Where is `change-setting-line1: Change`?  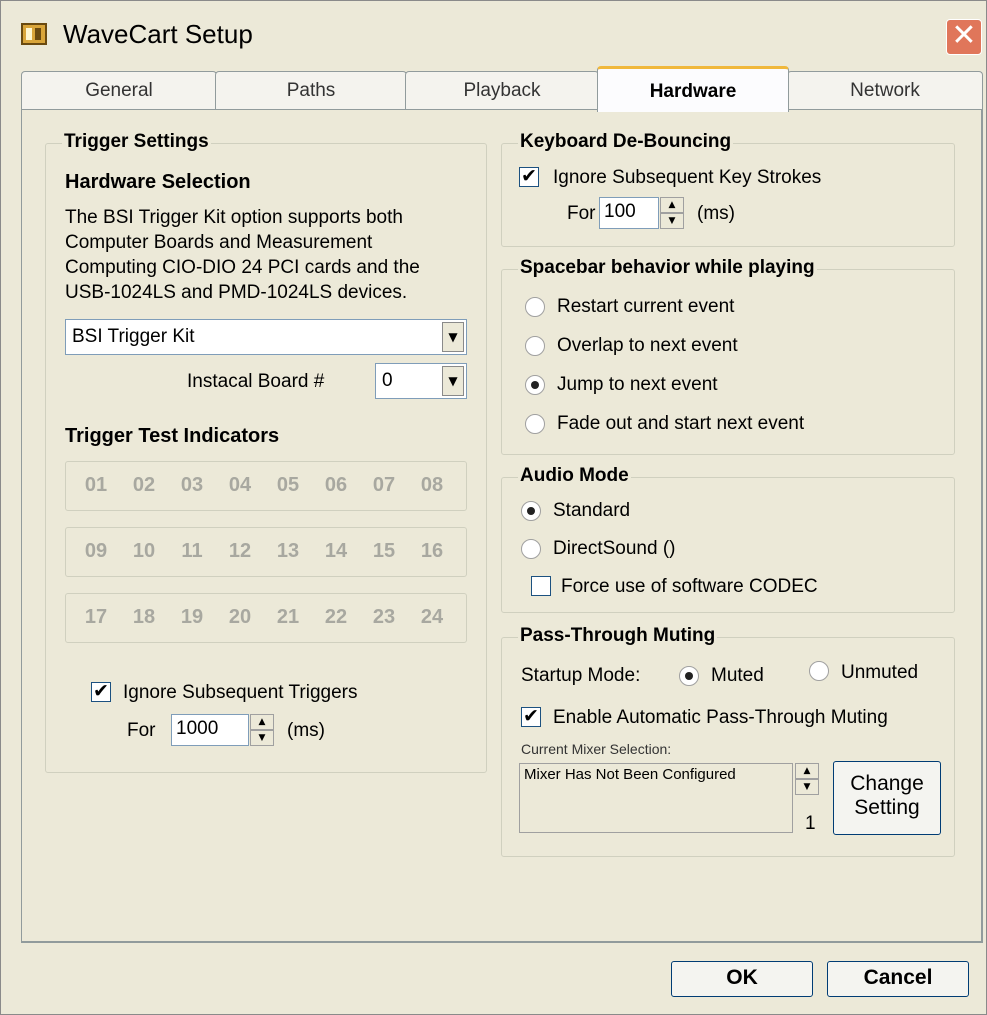 change-setting-line1: Change is located at coordinates (887, 783).